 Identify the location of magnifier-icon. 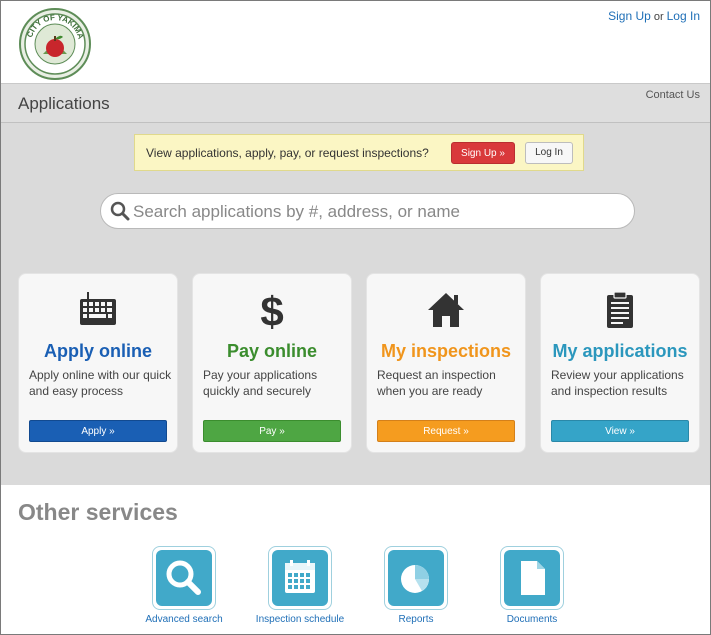
(183, 577).